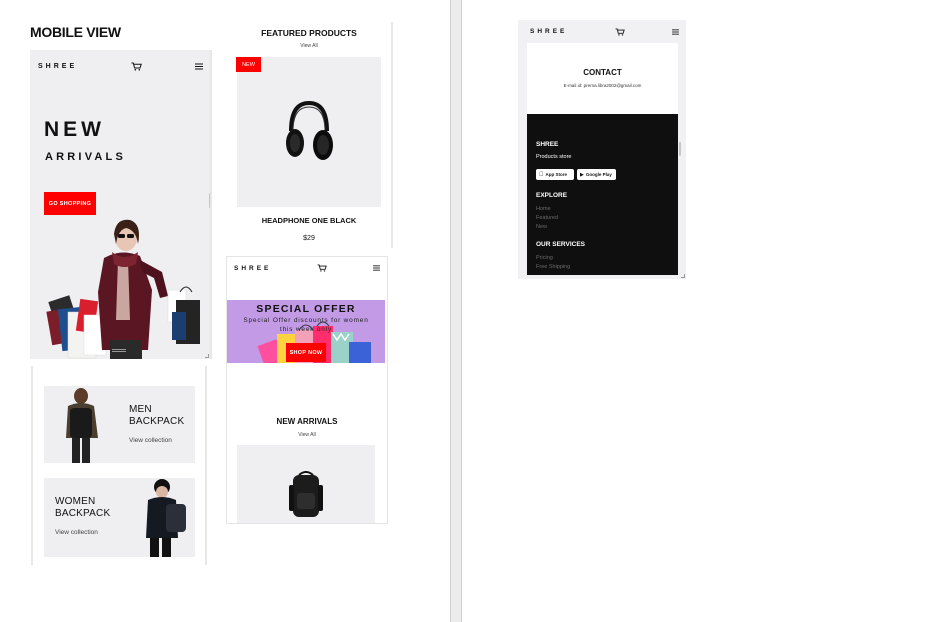 This screenshot has width=936, height=622. I want to click on app-store-label: App Store, so click(554, 174).